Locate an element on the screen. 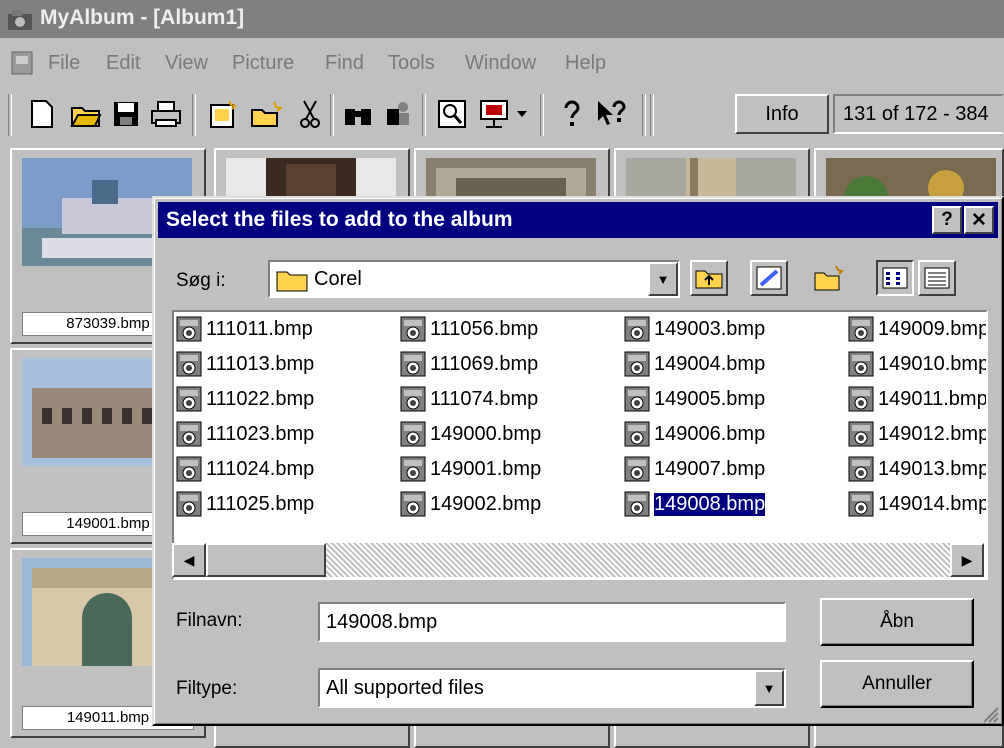 The width and height of the screenshot is (1004, 748). up-folder-icon is located at coordinates (709, 278).